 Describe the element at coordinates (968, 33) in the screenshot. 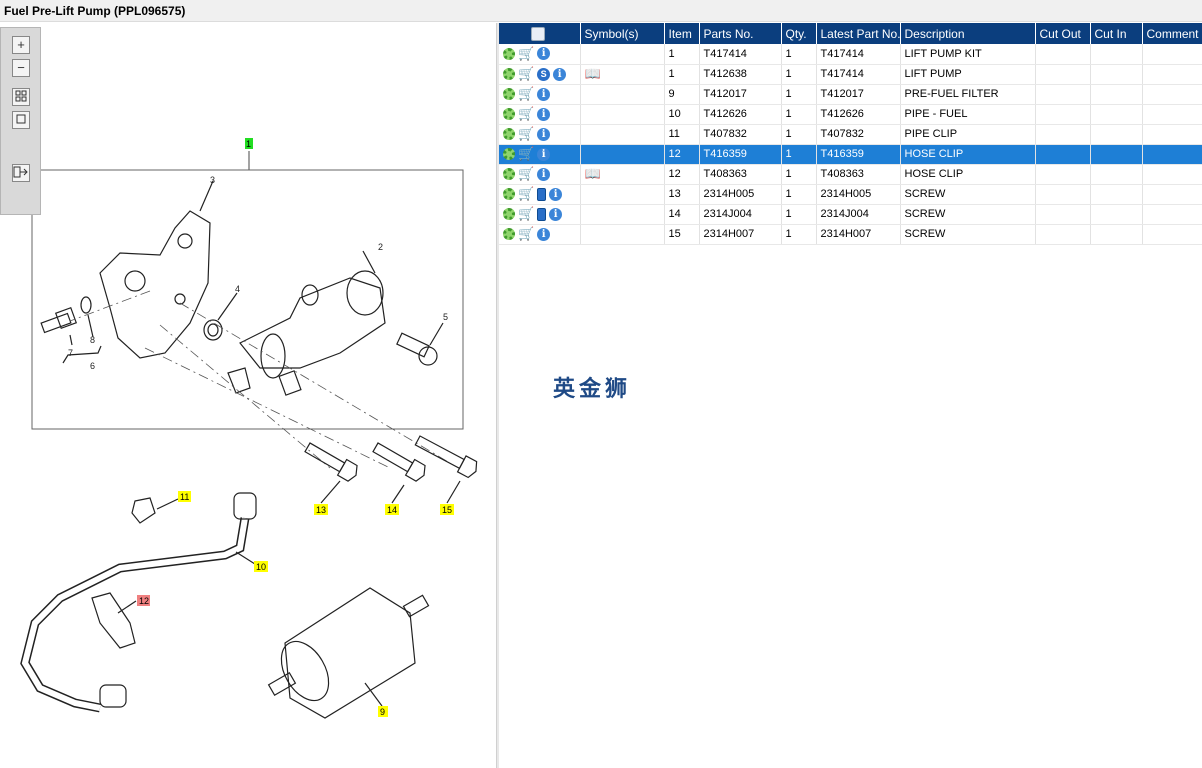

I see `column-header-description: Description` at that location.